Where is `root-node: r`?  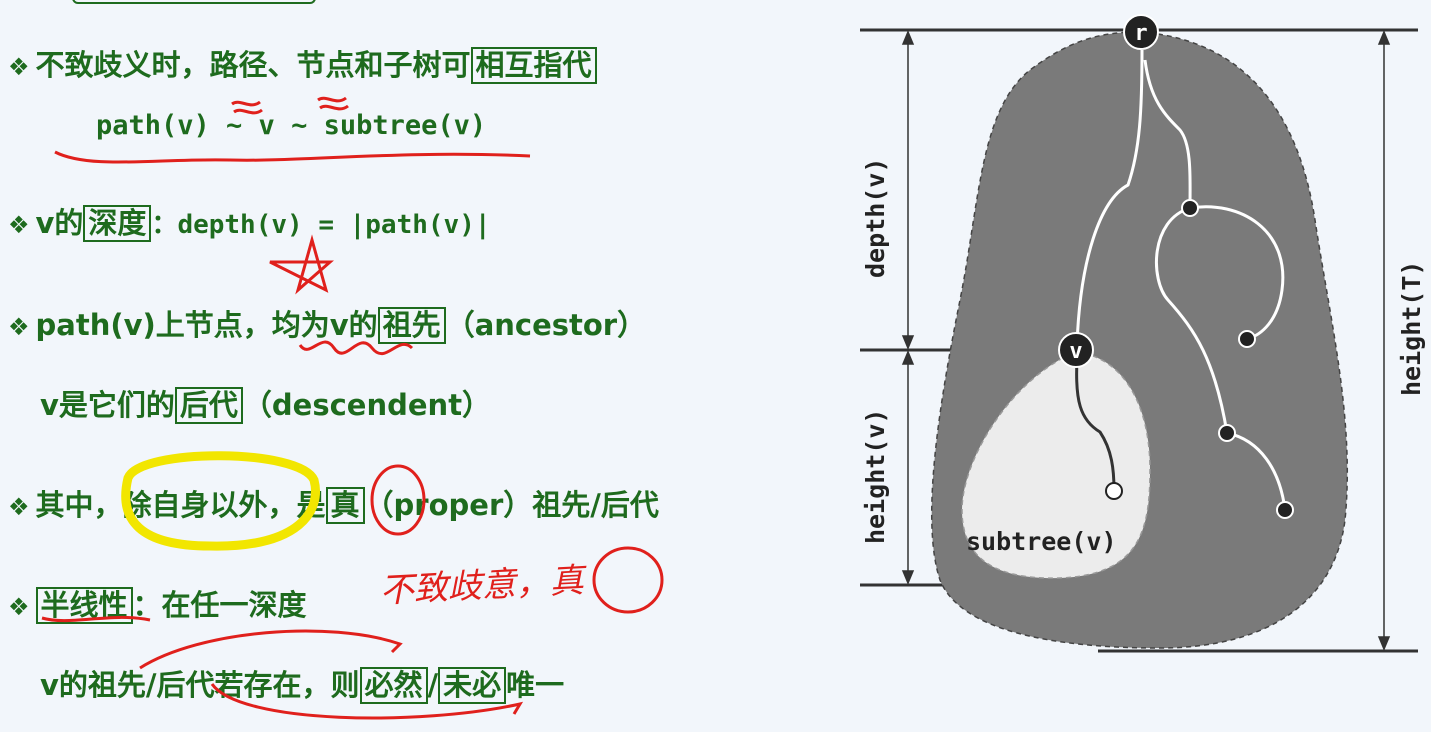
root-node: r is located at coordinates (1141, 32).